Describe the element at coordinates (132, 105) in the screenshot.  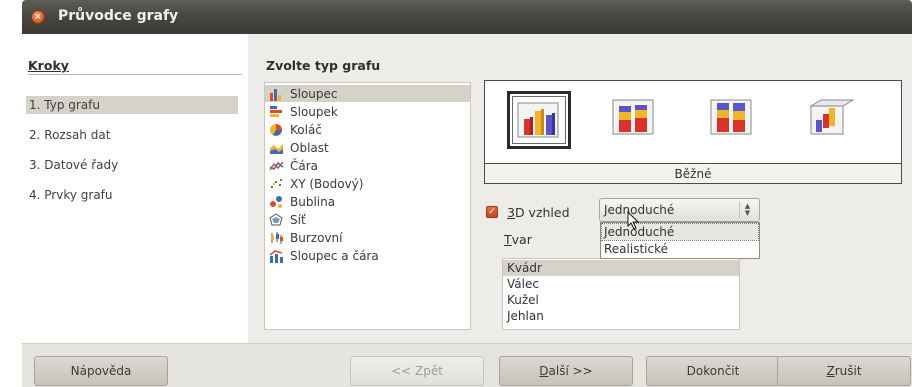
I see `step-chart-type: 1. Typ grafu` at that location.